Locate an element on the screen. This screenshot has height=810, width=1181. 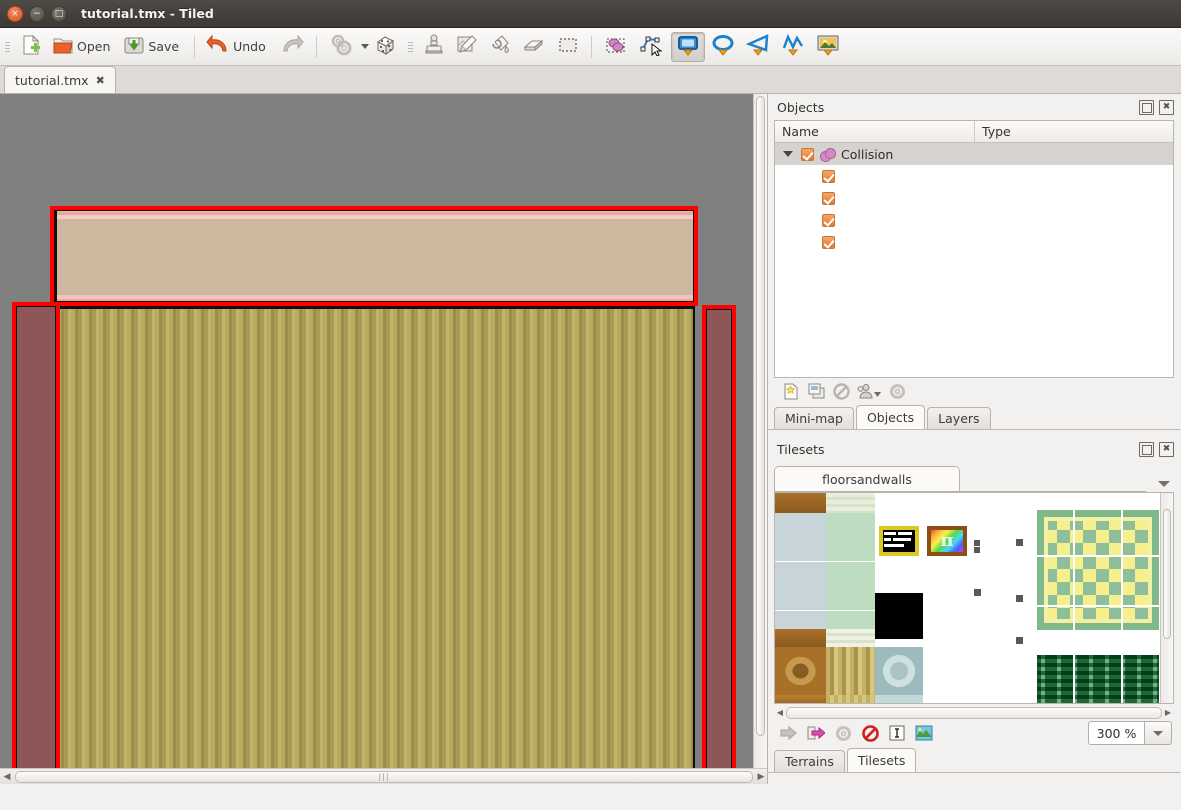
document-tab: tutorial.tmx ✖ is located at coordinates (60, 79).